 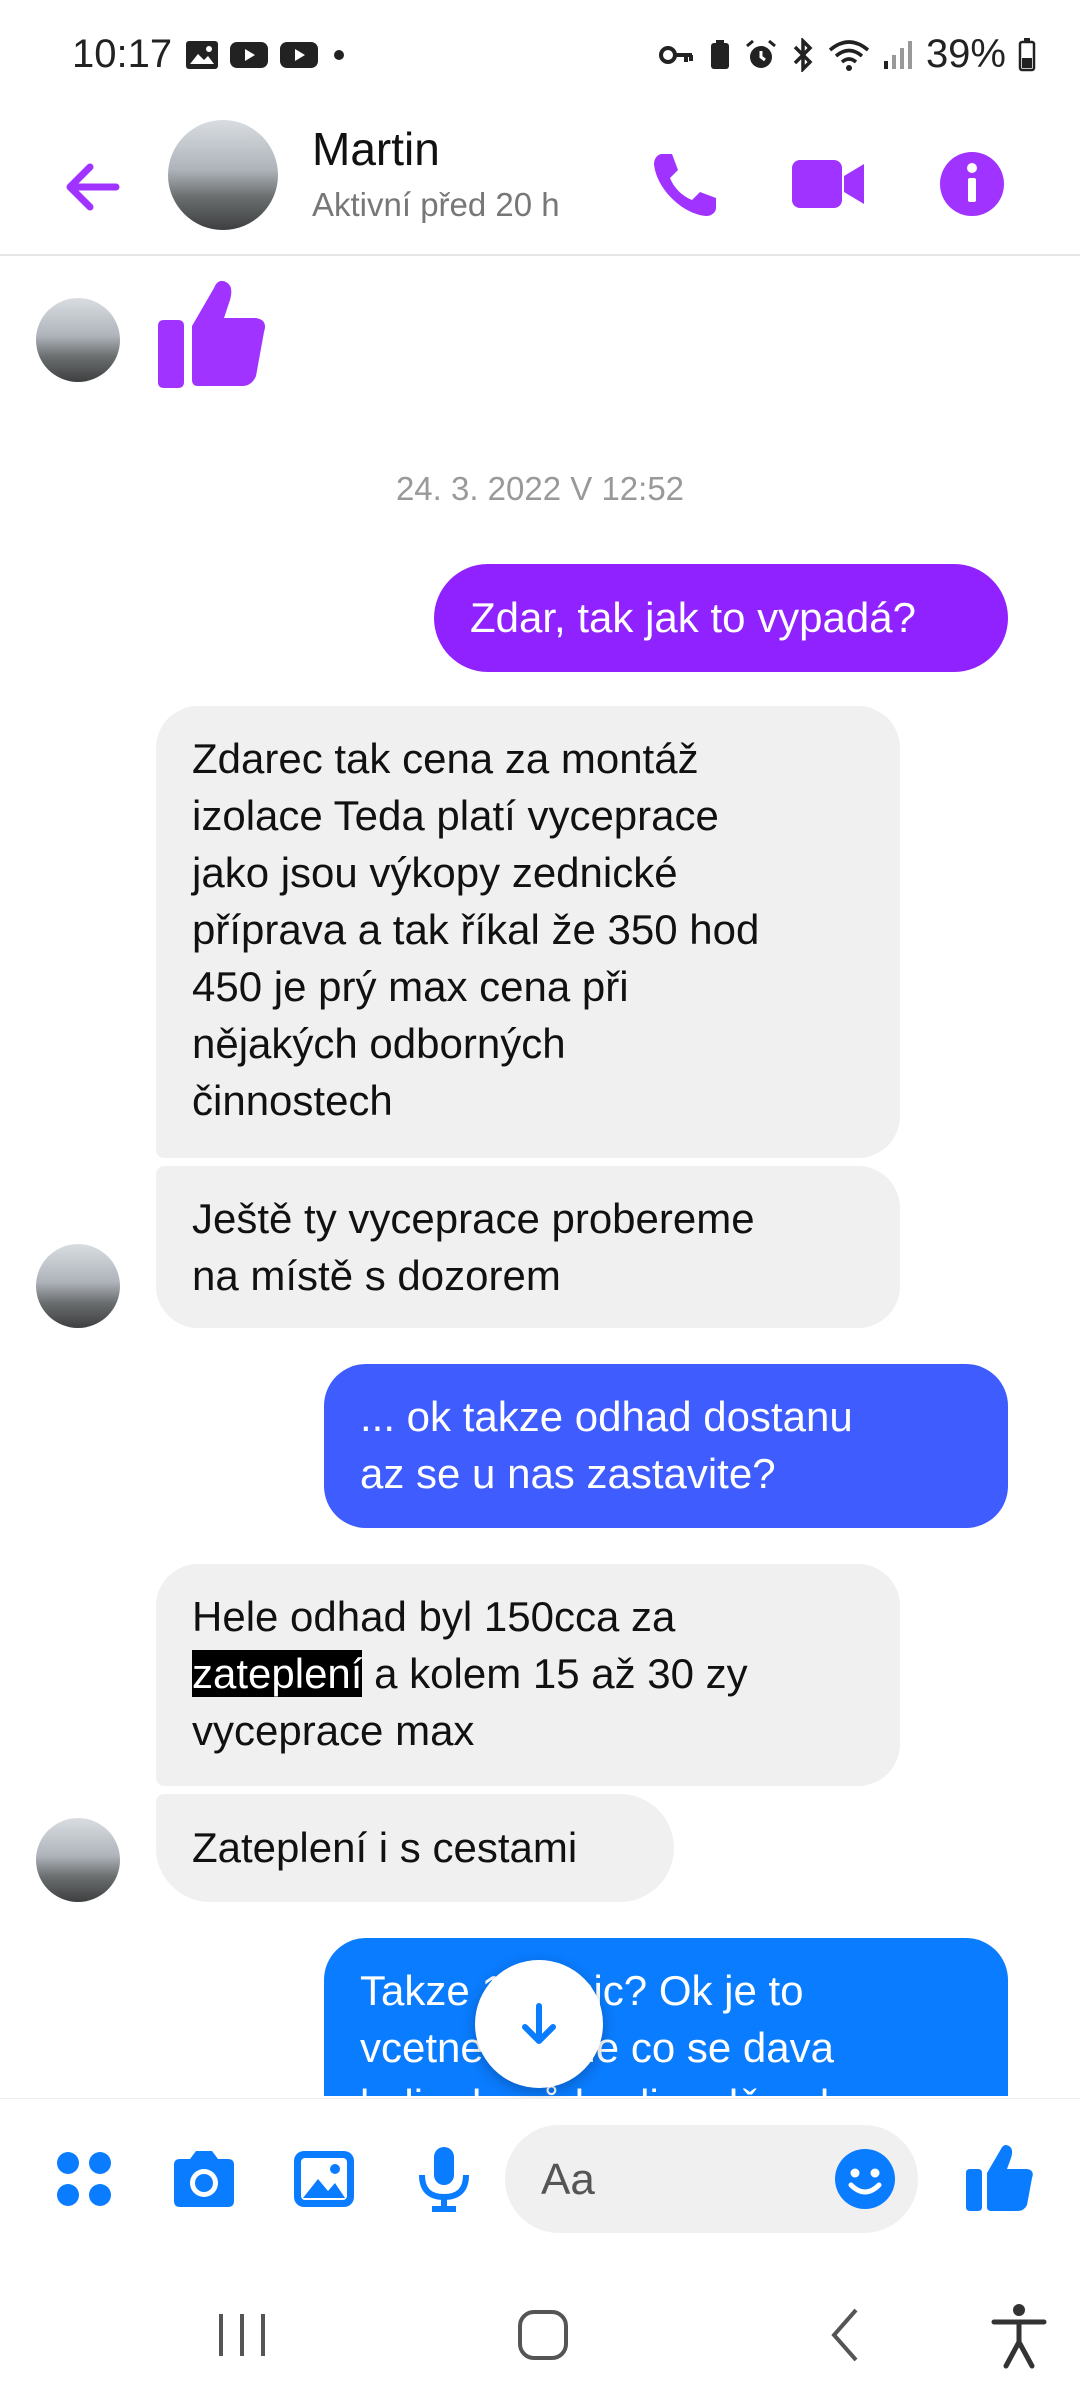 I want to click on notification-icons, so click(x=267, y=55).